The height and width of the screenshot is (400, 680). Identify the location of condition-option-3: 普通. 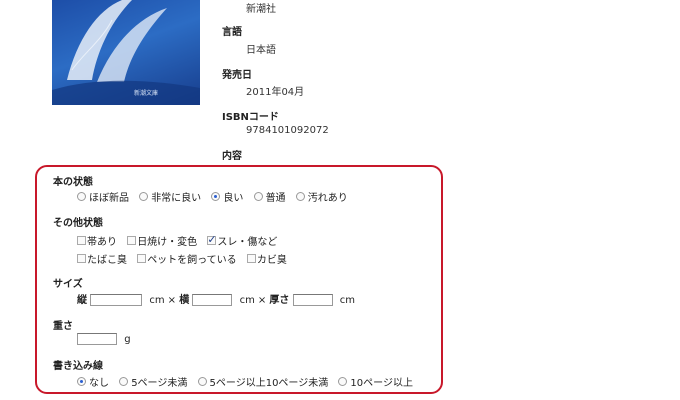
(269, 196).